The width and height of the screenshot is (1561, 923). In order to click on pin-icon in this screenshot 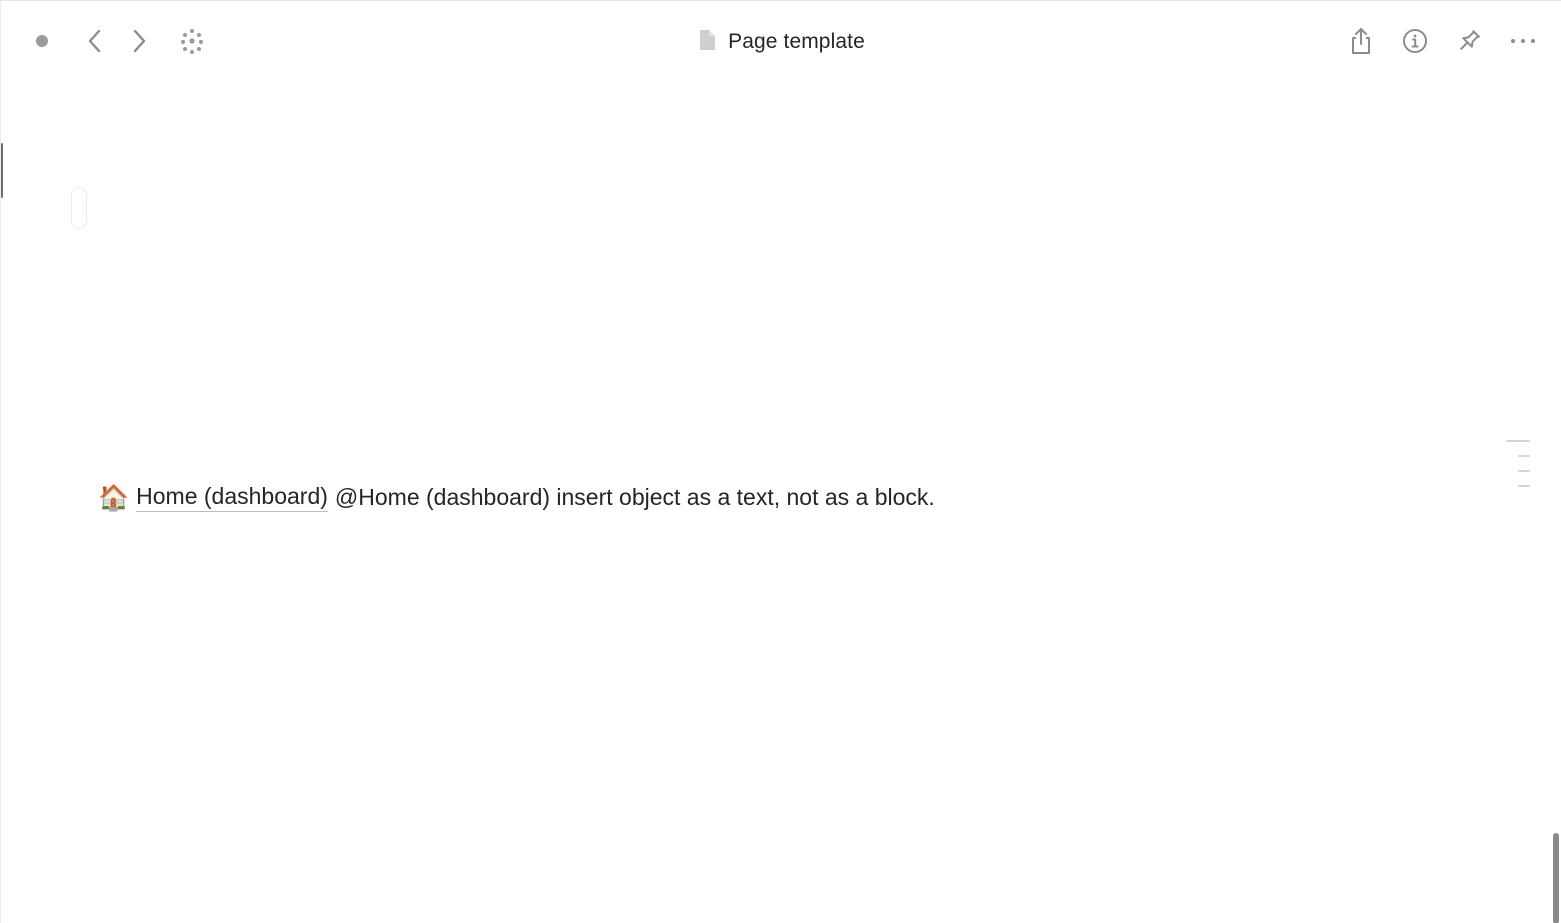, I will do `click(1469, 41)`.